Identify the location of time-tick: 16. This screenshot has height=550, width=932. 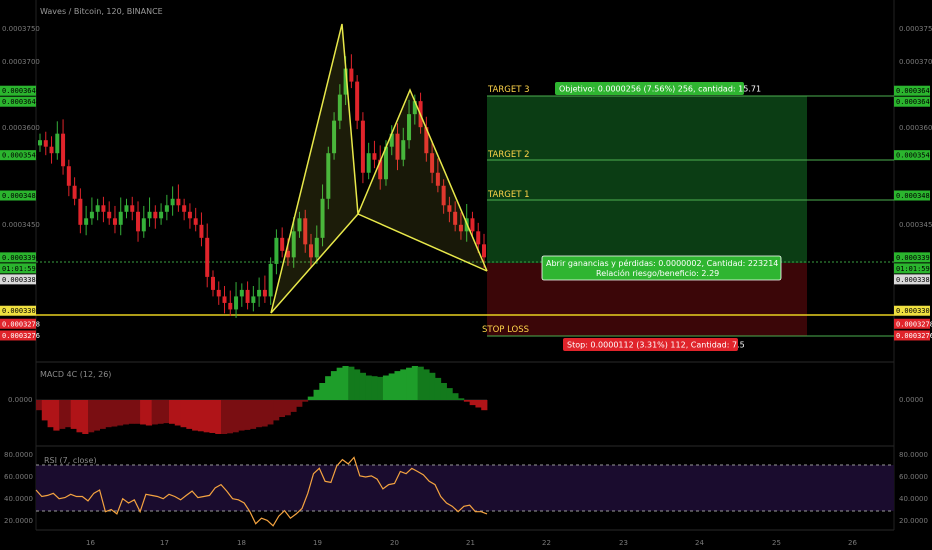
(90, 543).